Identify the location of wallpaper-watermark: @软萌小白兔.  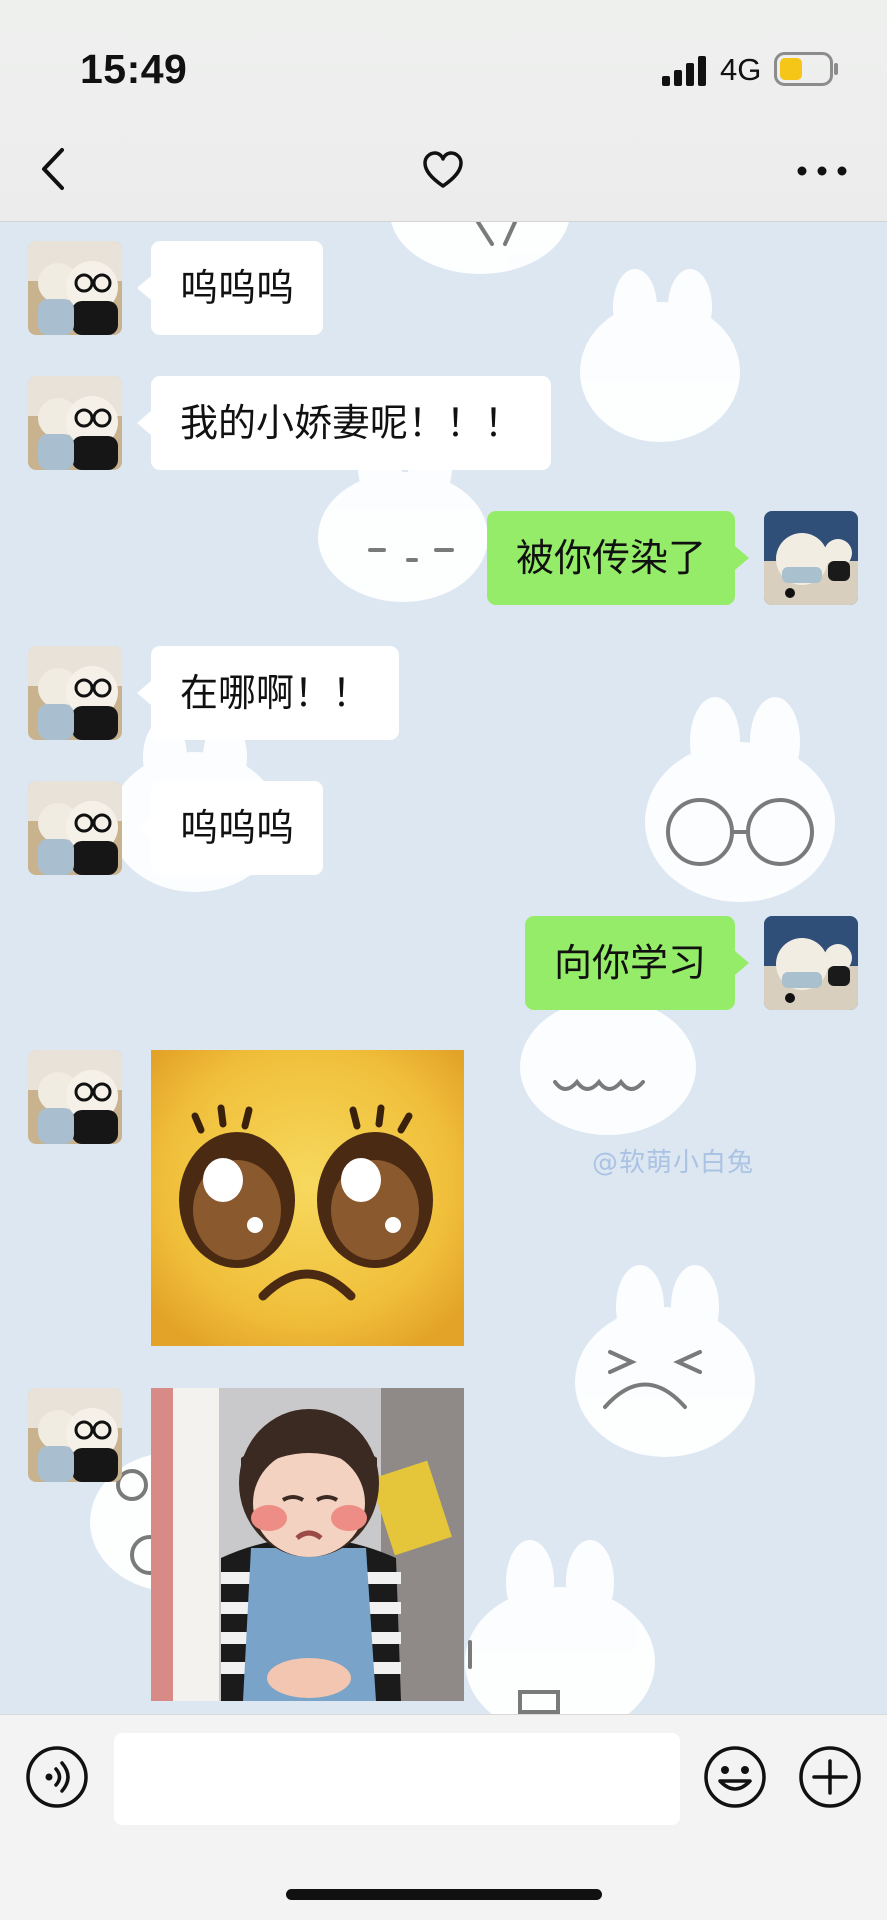
(673, 1163).